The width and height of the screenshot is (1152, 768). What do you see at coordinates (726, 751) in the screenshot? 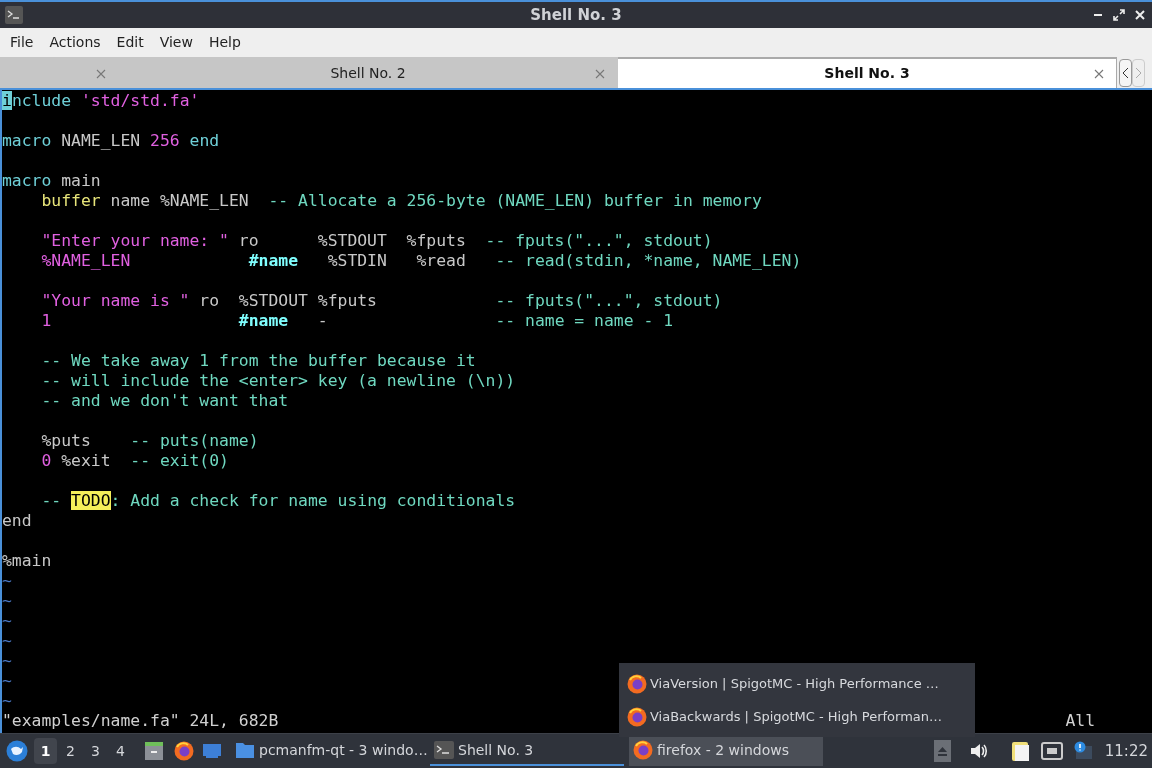
I see `taskbar-button: firefox - 2 windows` at bounding box center [726, 751].